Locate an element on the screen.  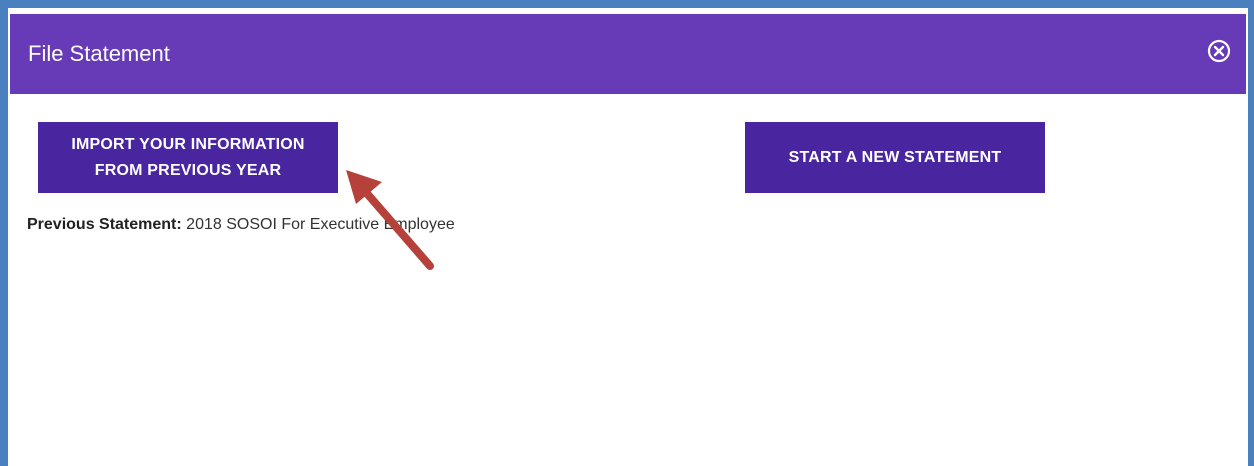
close-icon is located at coordinates (1219, 51).